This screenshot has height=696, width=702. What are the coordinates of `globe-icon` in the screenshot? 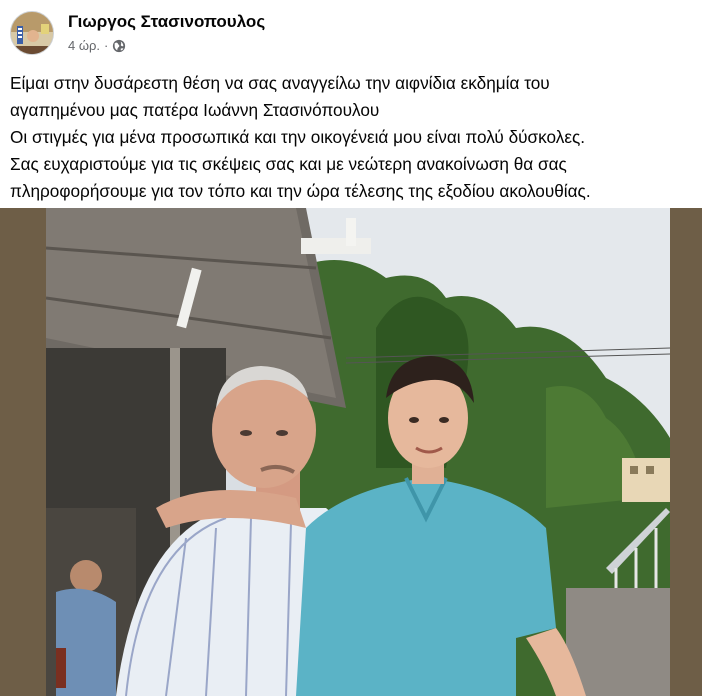 It's located at (119, 46).